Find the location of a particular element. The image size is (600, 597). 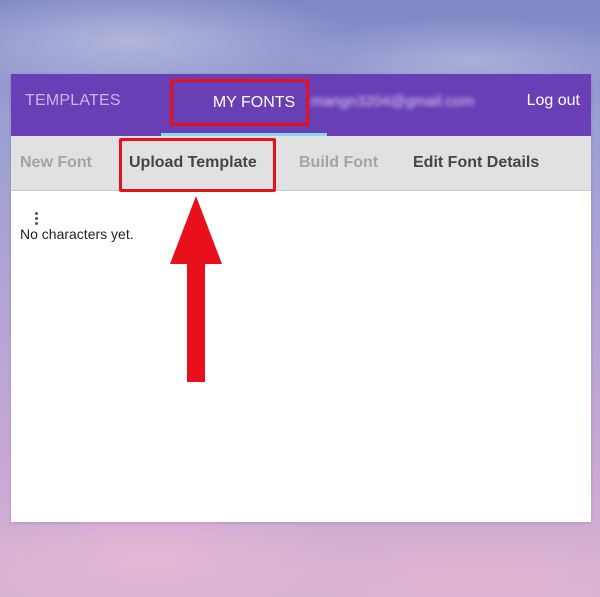

user-email: mangn3204@gmail.com is located at coordinates (392, 101).